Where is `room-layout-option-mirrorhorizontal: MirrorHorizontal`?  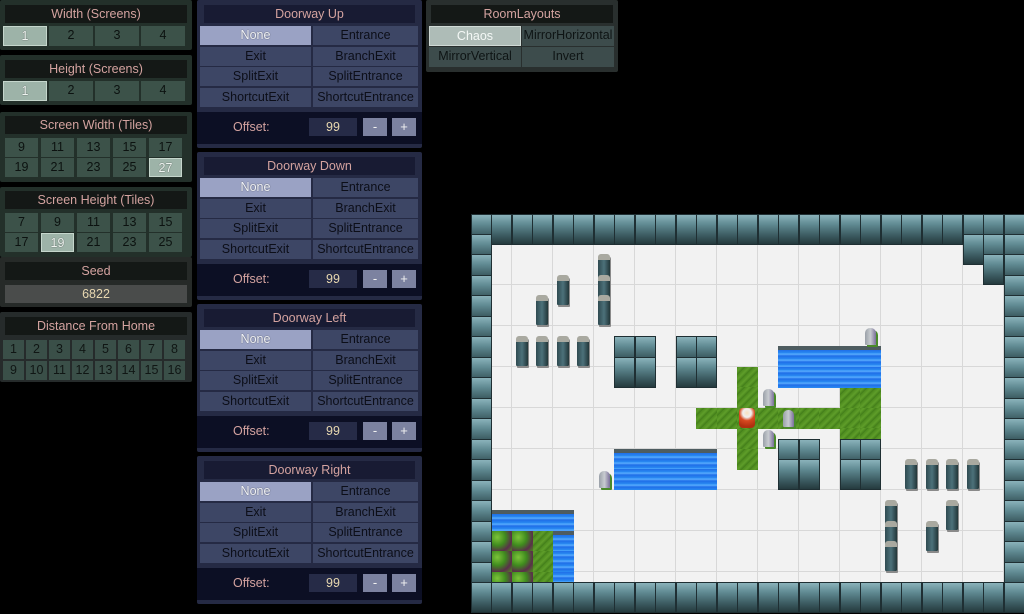
room-layout-option-mirrorhorizontal: MirrorHorizontal is located at coordinates (568, 36).